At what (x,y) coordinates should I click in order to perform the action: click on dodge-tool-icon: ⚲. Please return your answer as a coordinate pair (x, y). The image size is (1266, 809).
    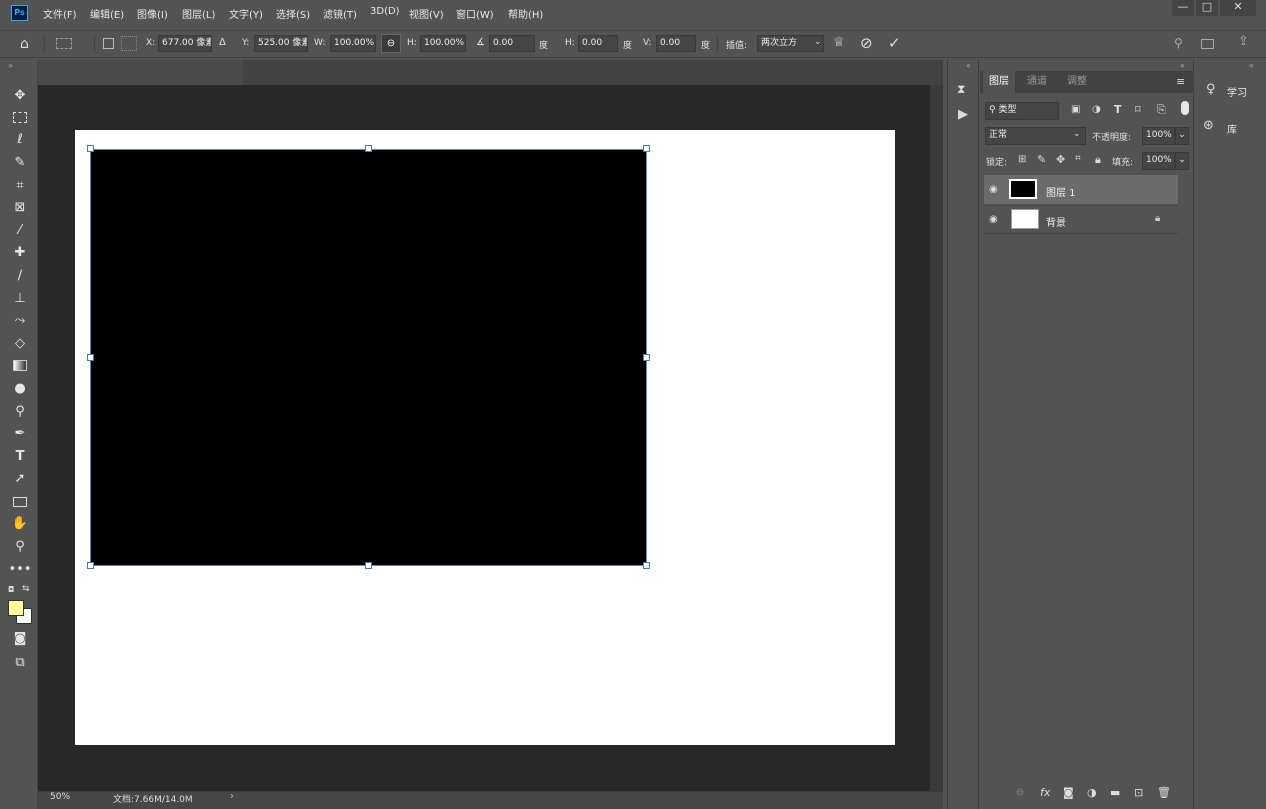
    Looking at the image, I should click on (20, 412).